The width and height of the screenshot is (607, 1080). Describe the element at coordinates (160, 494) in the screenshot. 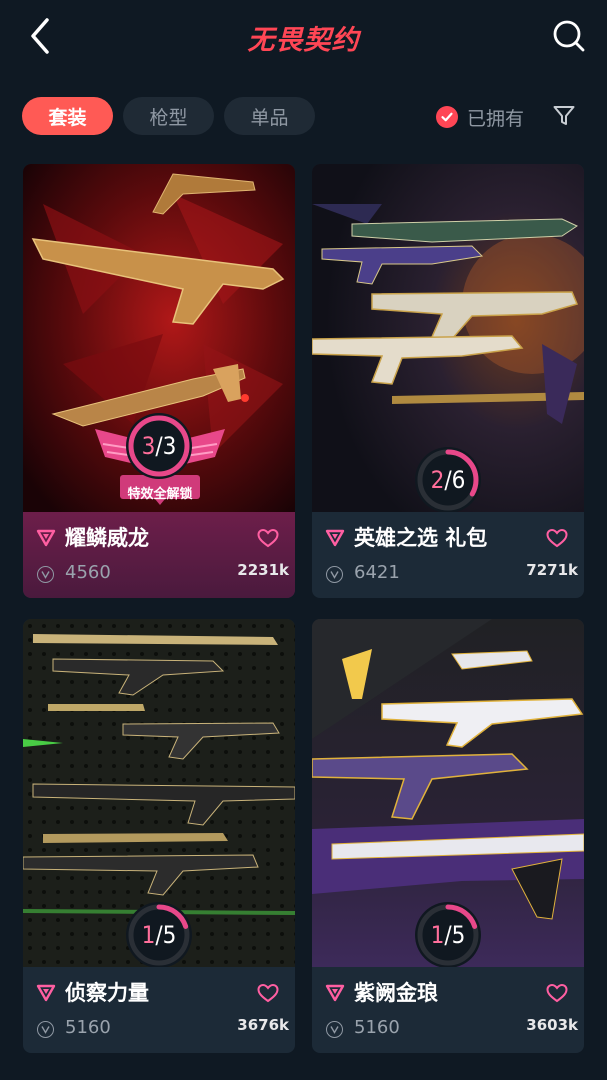

I see `badge-label: 特效全解锁` at that location.